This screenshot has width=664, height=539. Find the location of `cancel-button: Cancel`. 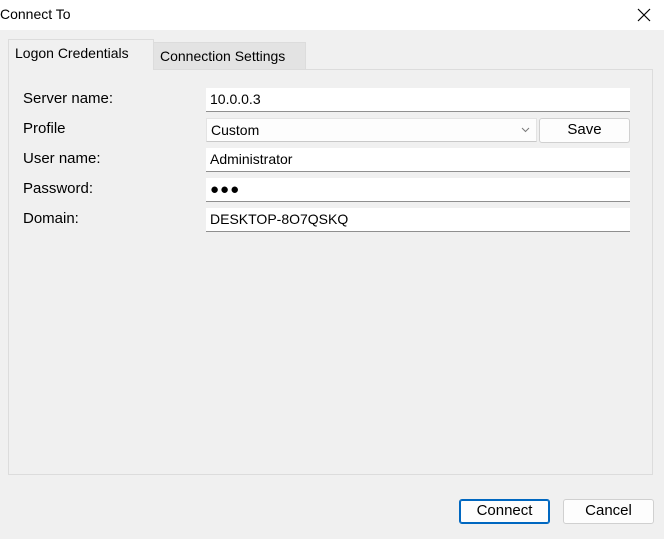

cancel-button: Cancel is located at coordinates (608, 511).